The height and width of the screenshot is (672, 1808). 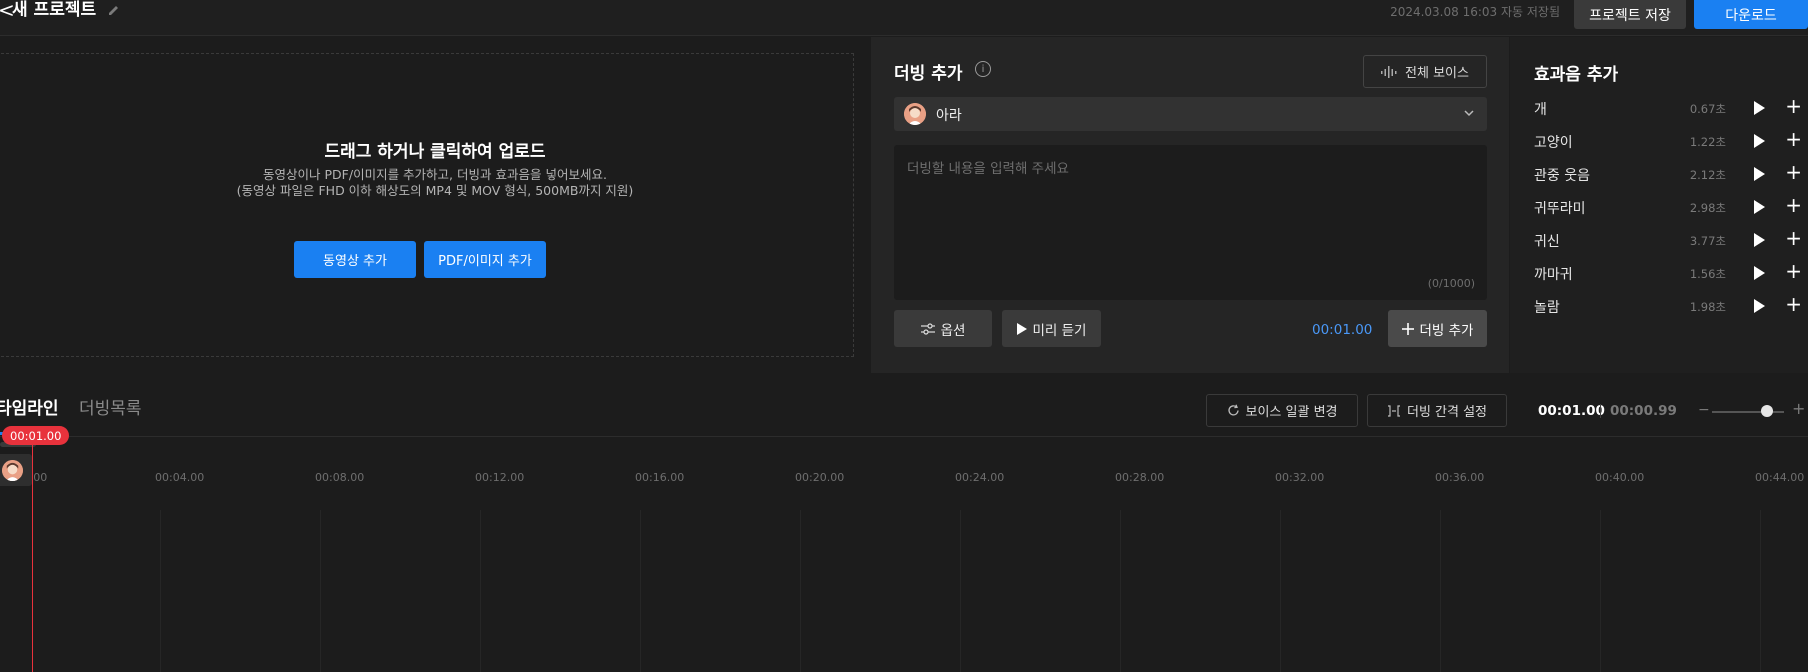 I want to click on sound-effect-duration: 2.12초, so click(x=1707, y=175).